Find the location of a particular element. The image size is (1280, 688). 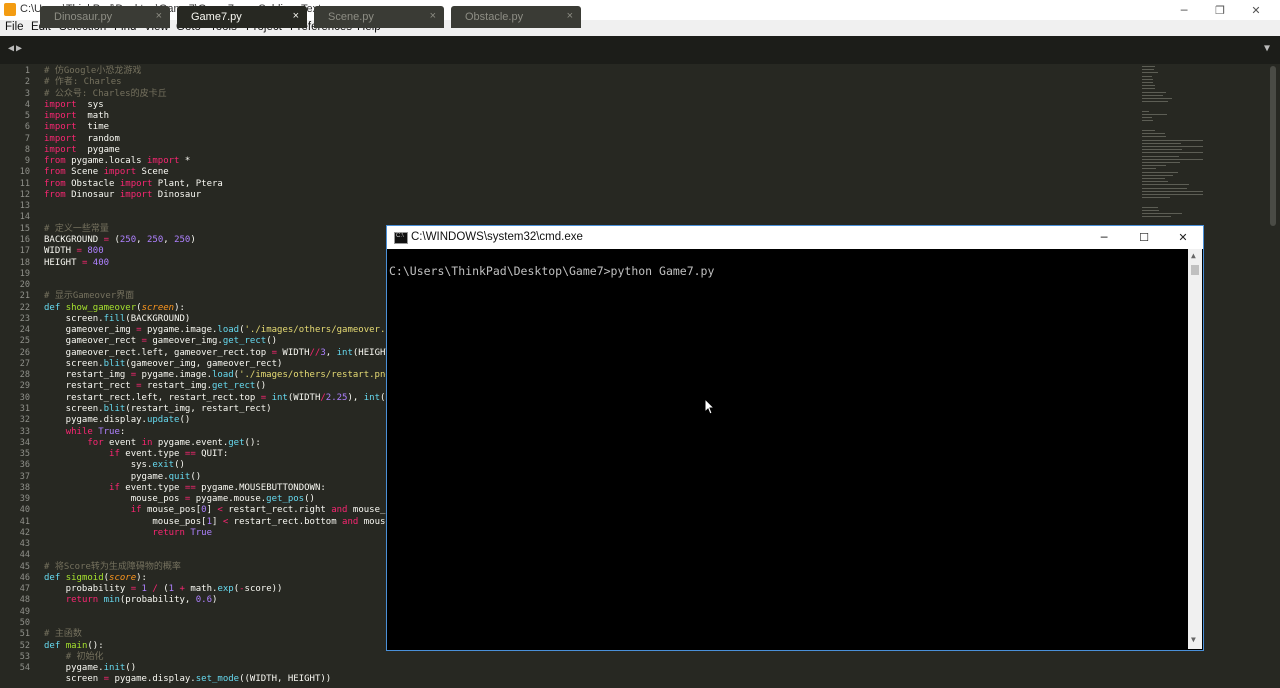

code-token: 0.6 is located at coordinates (204, 600).